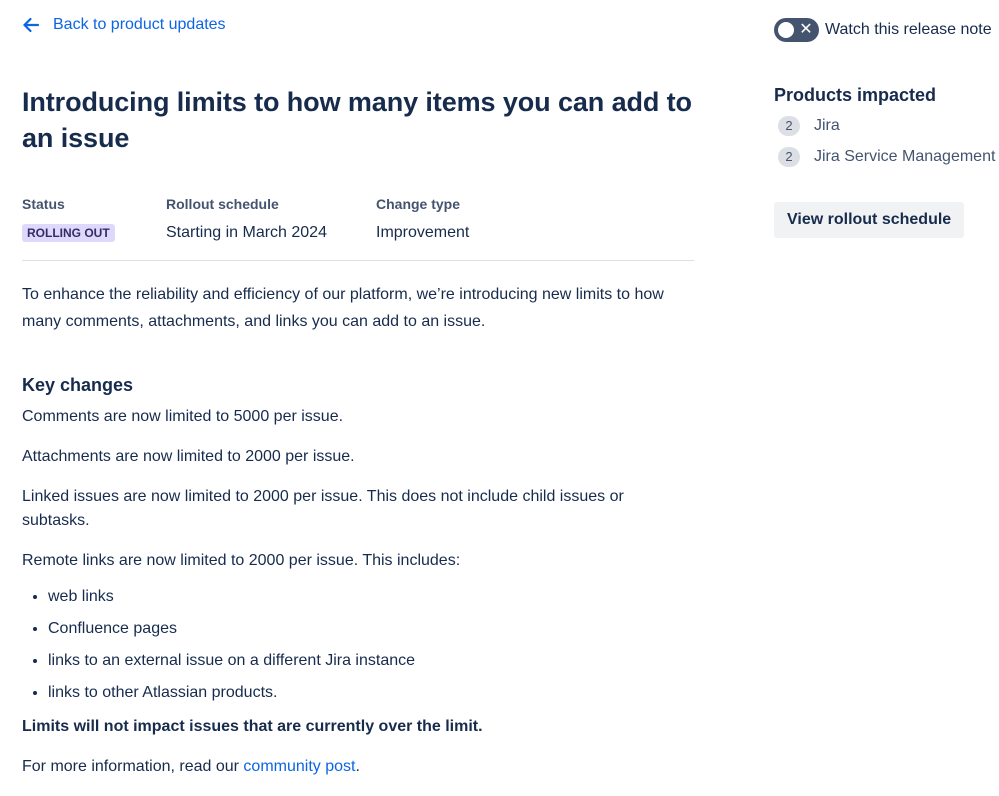  I want to click on back-to-updates-link: Back to product updates, so click(124, 25).